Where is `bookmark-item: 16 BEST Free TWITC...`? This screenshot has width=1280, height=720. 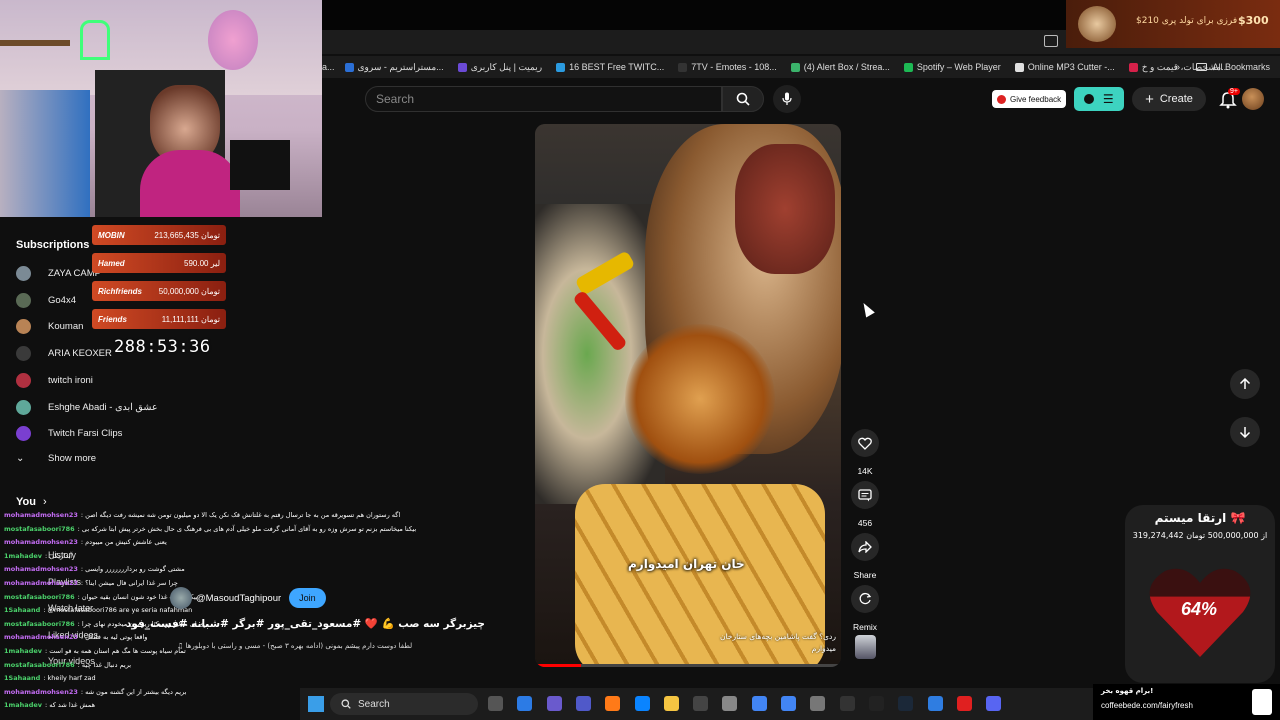
bookmark-item: 16 BEST Free TWITC... is located at coordinates (610, 67).